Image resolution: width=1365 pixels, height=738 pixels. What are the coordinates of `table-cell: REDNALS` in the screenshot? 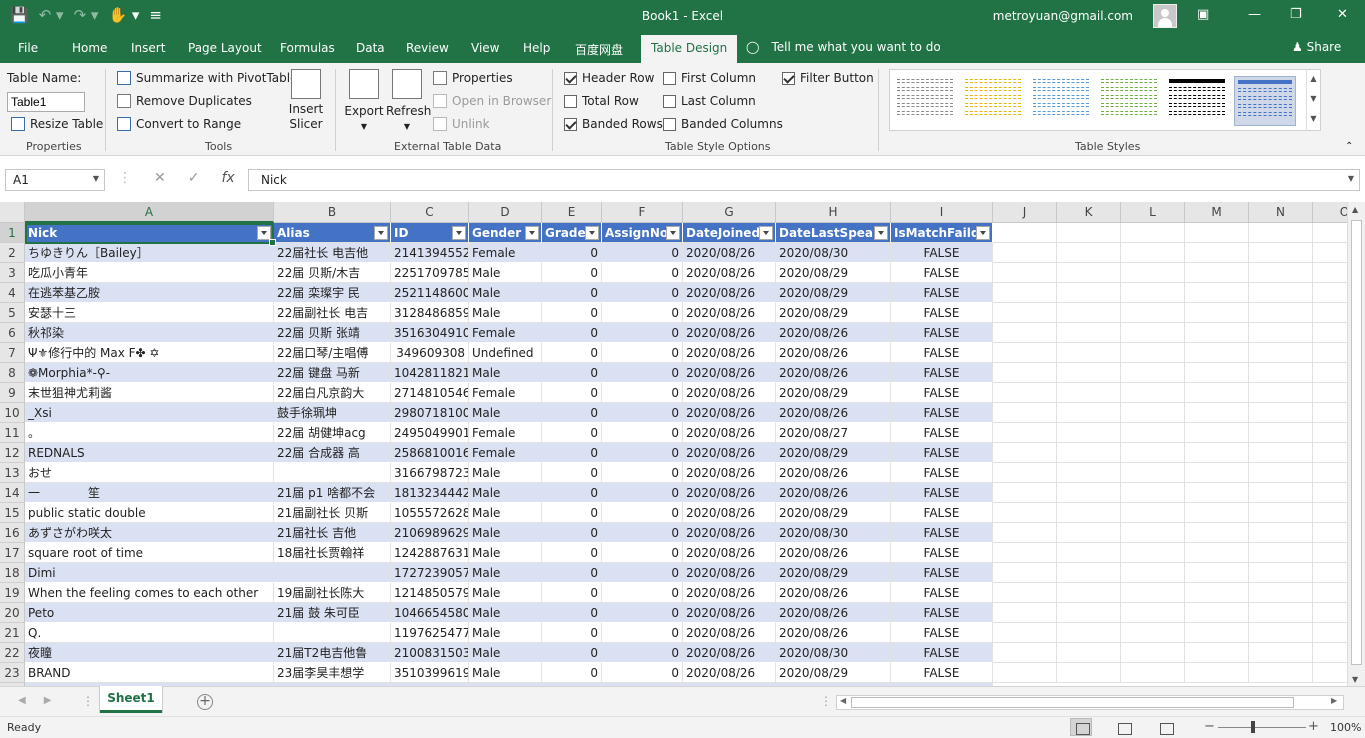 It's located at (149, 453).